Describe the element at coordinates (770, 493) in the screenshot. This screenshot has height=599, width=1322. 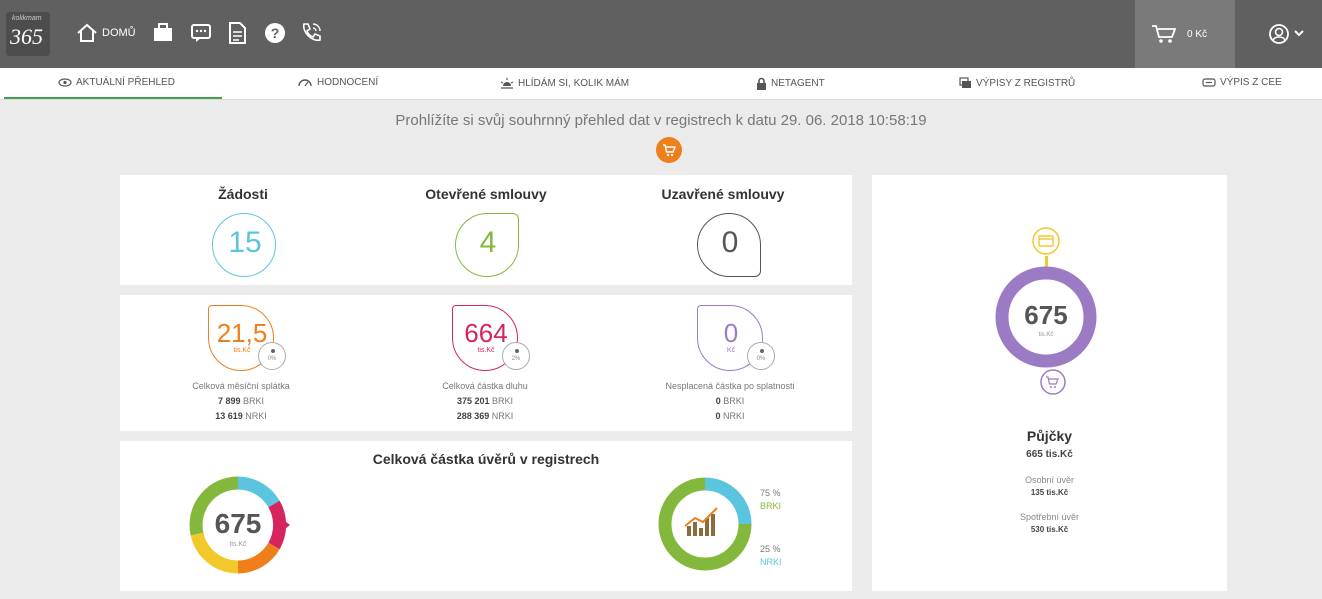
I see `brki-percent: 75 %` at that location.